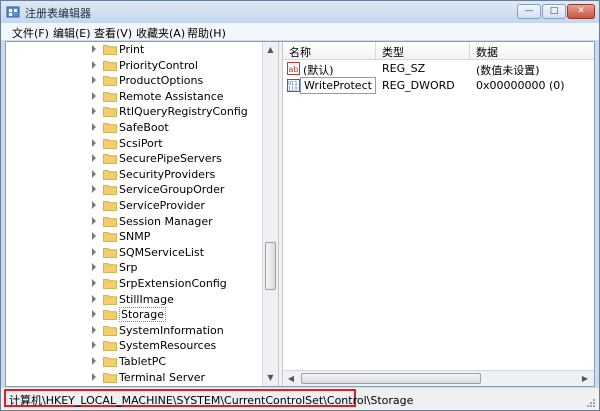 Image resolution: width=600 pixels, height=411 pixels. What do you see at coordinates (270, 50) in the screenshot?
I see `scroll-up-icon: ▲` at bounding box center [270, 50].